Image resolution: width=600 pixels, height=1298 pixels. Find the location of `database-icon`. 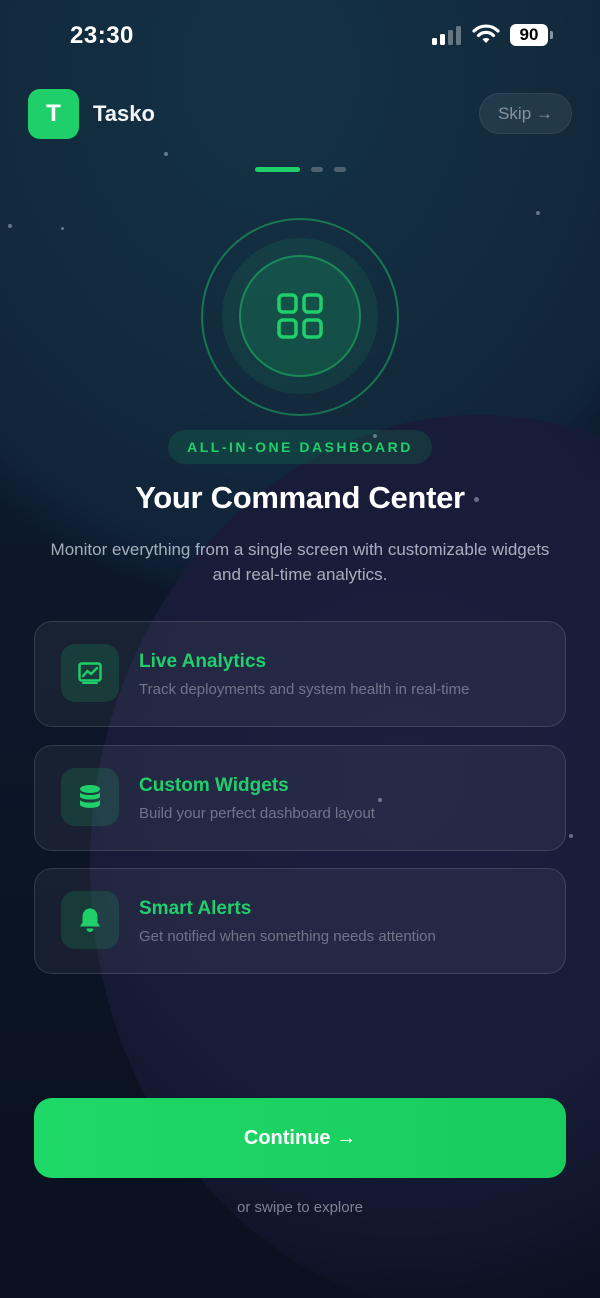

database-icon is located at coordinates (90, 796).